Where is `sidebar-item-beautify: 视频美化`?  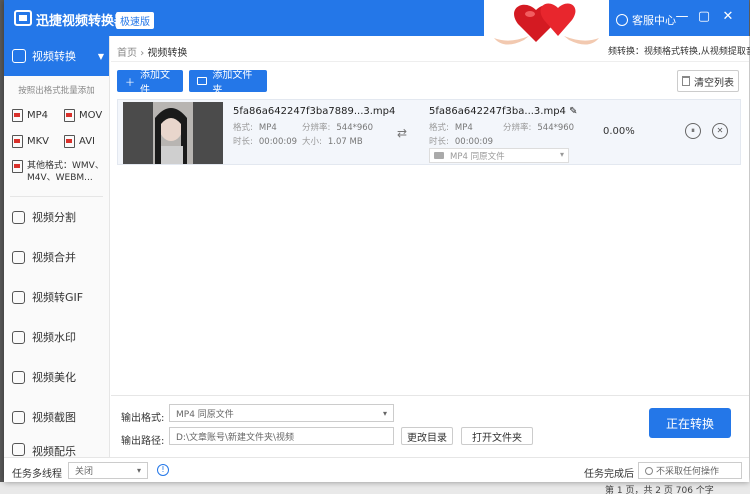
sidebar-item-beautify: 视频美化 is located at coordinates (56, 377).